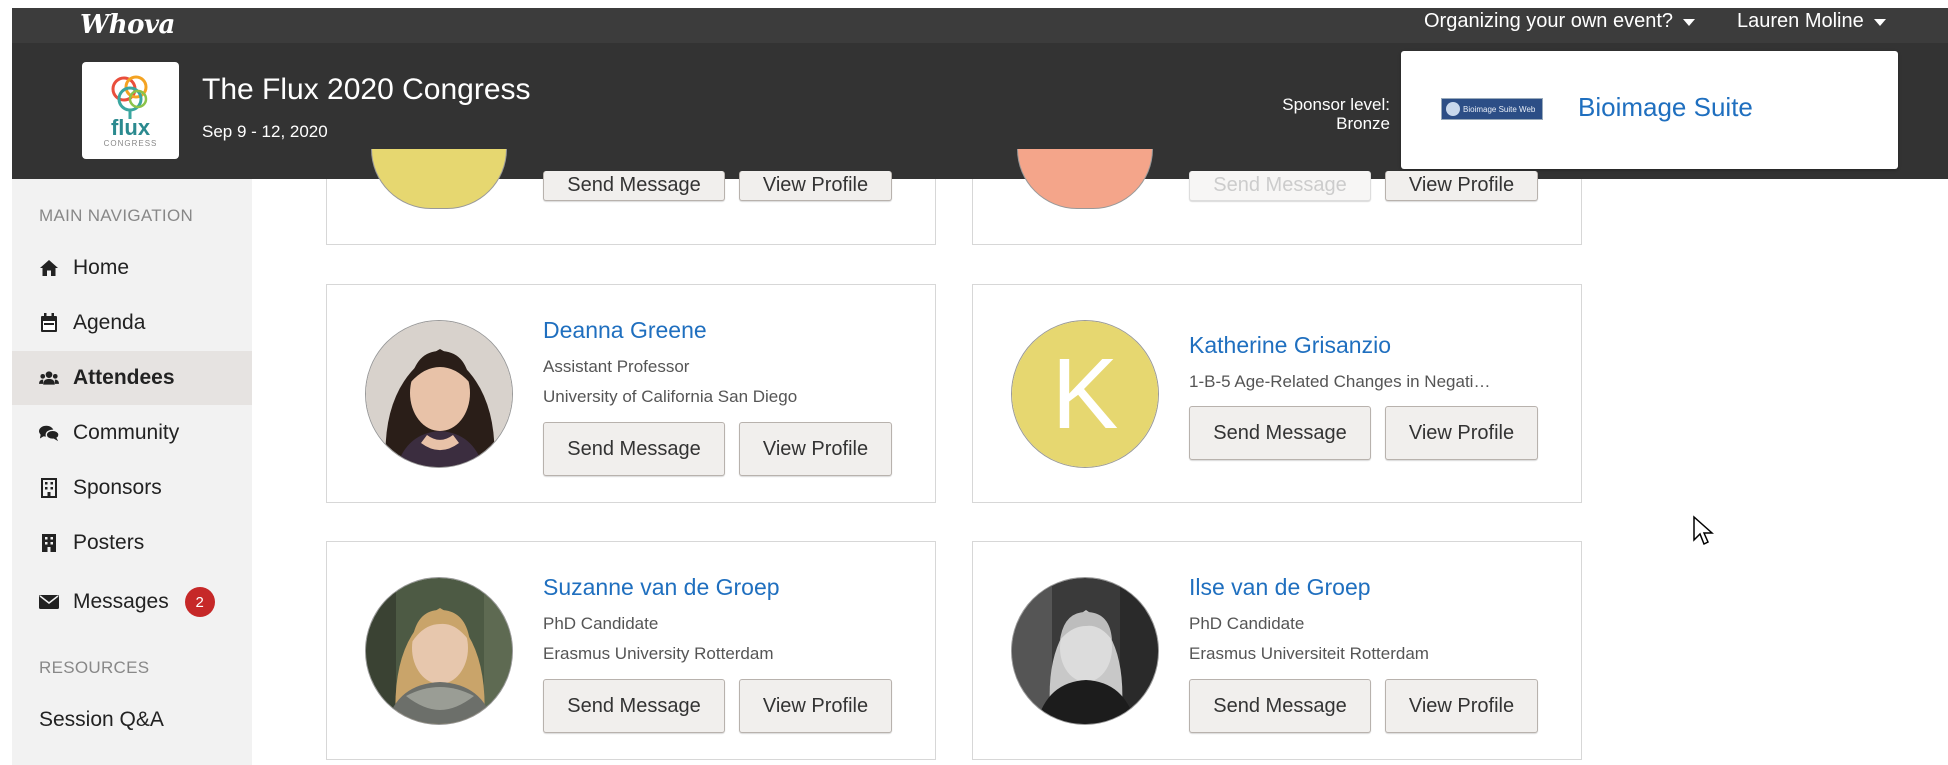  I want to click on avatar: K, so click(1085, 394).